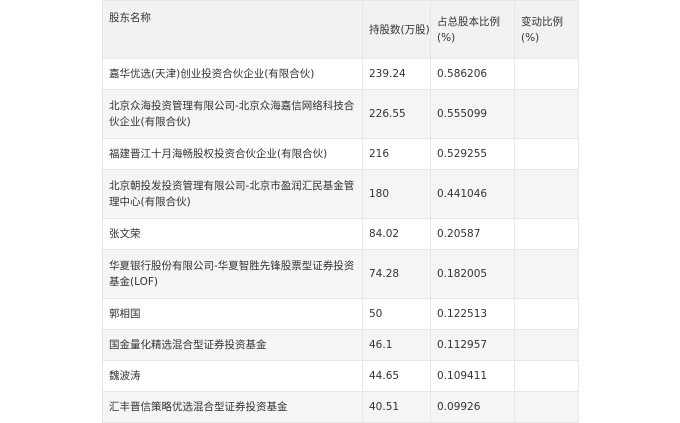  Describe the element at coordinates (472, 114) in the screenshot. I see `share-ratio: 0.555099` at that location.